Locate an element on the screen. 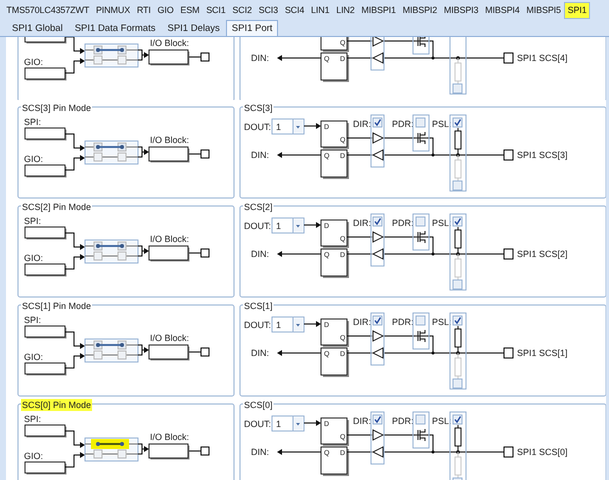 The width and height of the screenshot is (609, 480). page-tab: SPI1 Port is located at coordinates (252, 28).